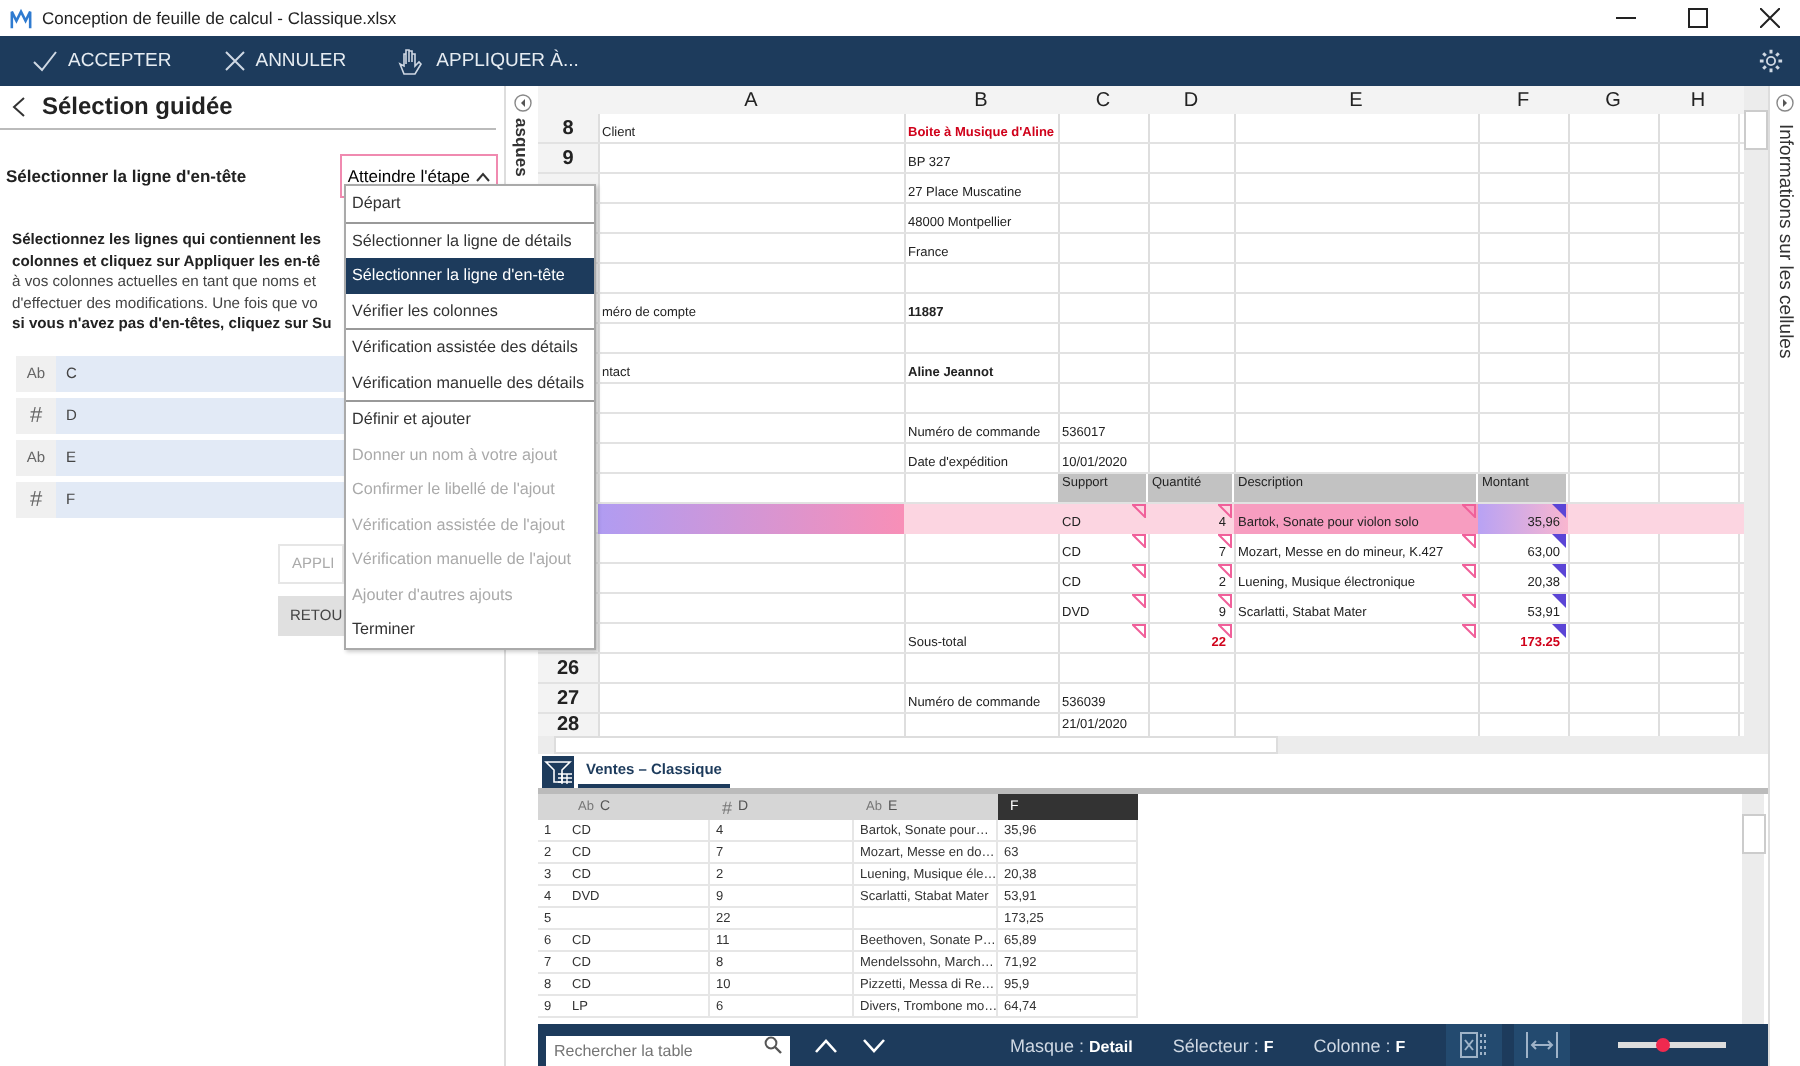 The width and height of the screenshot is (1800, 1066). I want to click on step-label: Sélectionner la ligne d'en-tête, so click(126, 176).